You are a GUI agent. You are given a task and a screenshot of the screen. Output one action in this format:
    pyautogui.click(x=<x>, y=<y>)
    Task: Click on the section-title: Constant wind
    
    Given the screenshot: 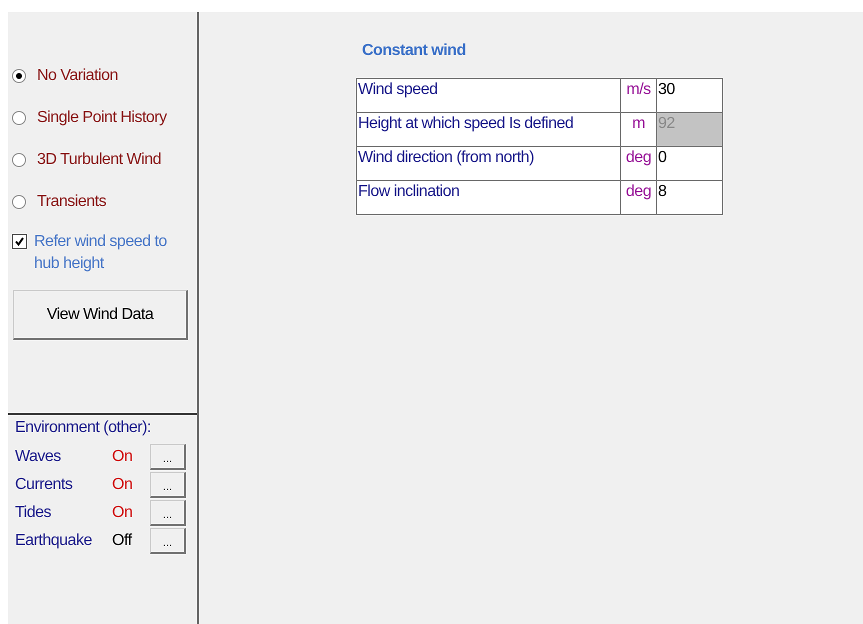 What is the action you would take?
    pyautogui.click(x=414, y=51)
    